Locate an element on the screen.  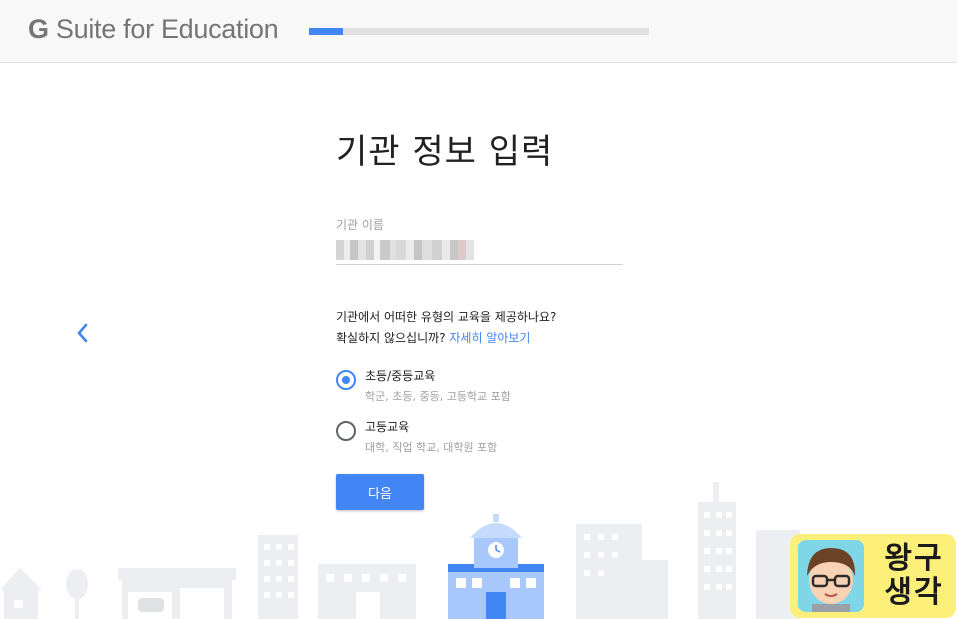
option-k12: 초등/중등교육 학군, 초등, 중등, 고등학교 포함 is located at coordinates (486, 388).